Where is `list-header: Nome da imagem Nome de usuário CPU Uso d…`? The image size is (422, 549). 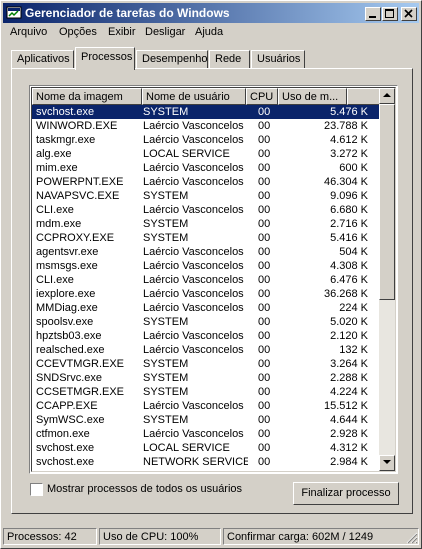 list-header: Nome da imagem Nome de usuário CPU Uso d… is located at coordinates (208, 96).